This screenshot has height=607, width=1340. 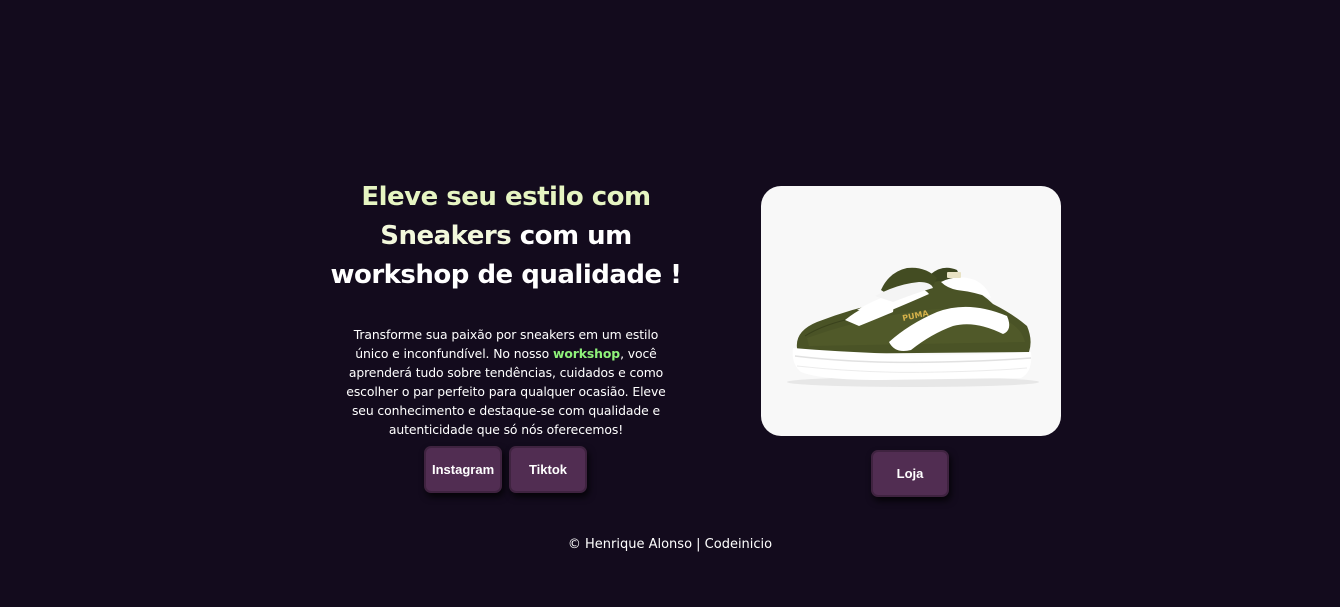 What do you see at coordinates (913, 327) in the screenshot?
I see `sneaker-image: PUMA` at bounding box center [913, 327].